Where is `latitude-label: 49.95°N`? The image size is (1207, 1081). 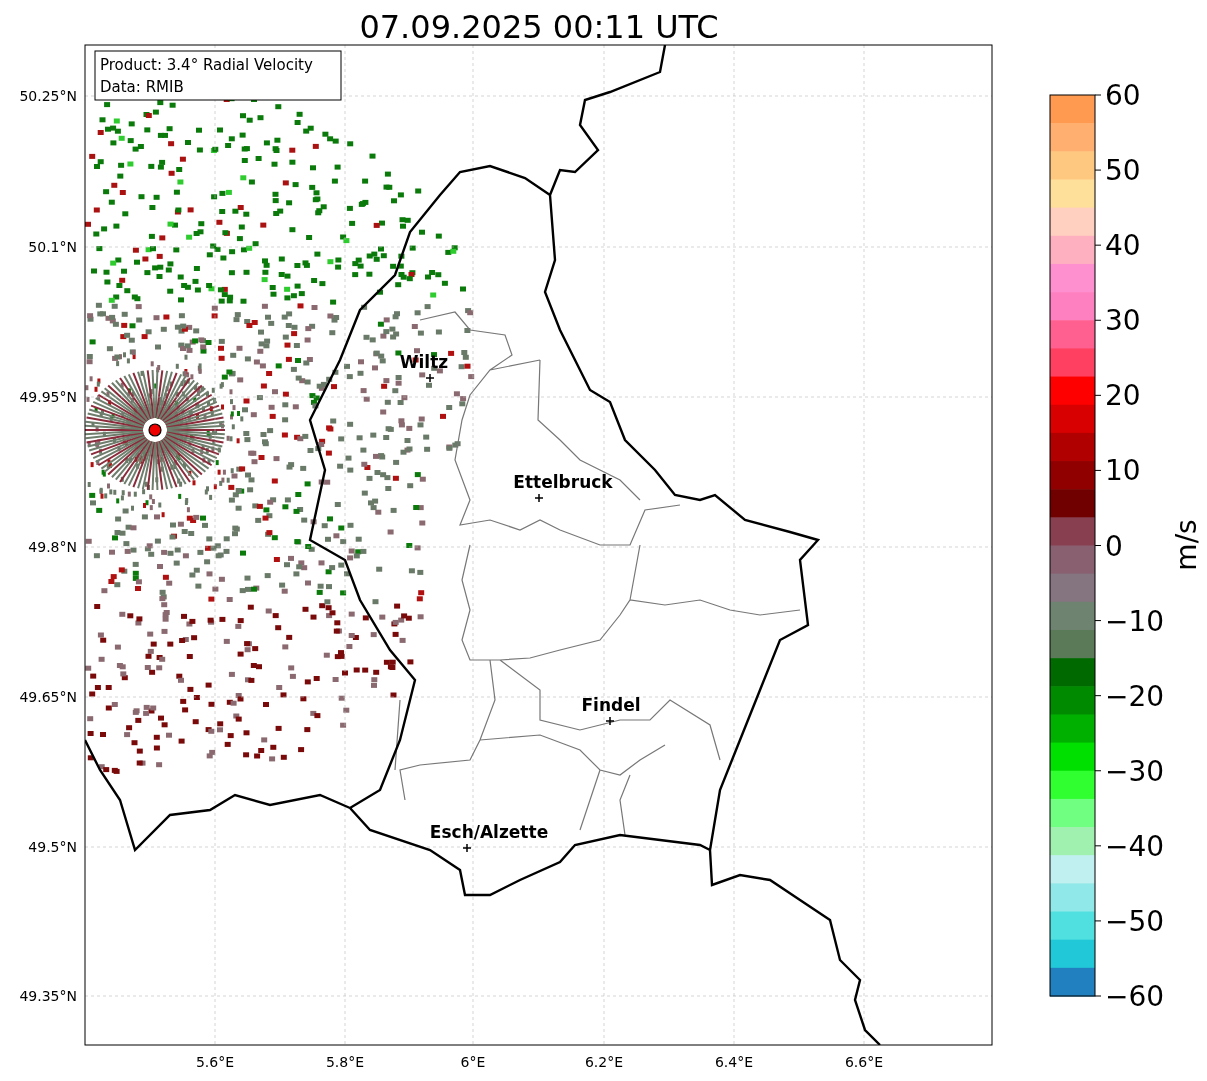
latitude-label: 49.95°N is located at coordinates (48, 397).